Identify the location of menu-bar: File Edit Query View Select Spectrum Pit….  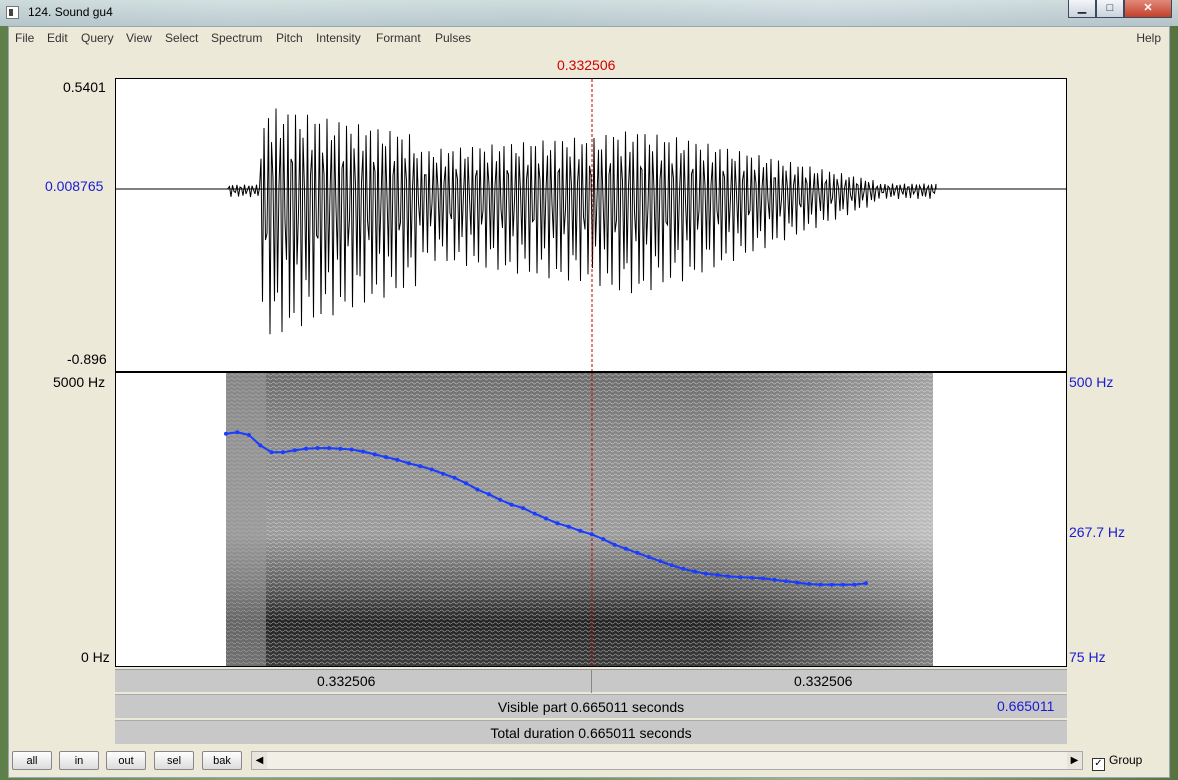
(589, 38).